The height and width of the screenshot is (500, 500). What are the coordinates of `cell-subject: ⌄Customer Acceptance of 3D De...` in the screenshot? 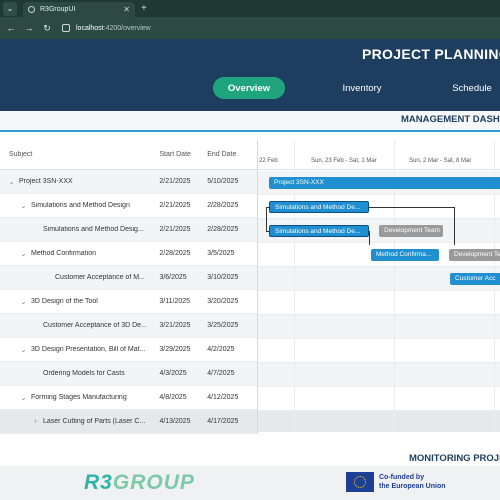 It's located at (78, 326).